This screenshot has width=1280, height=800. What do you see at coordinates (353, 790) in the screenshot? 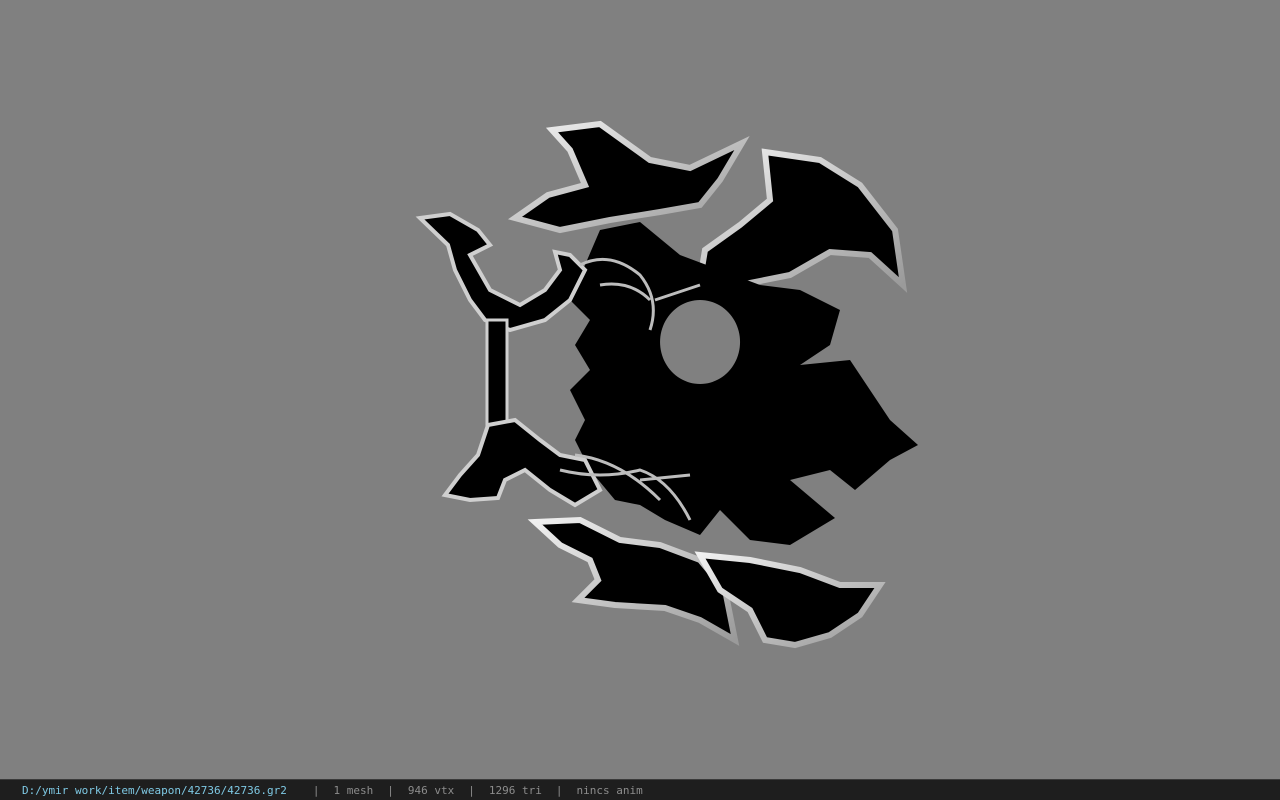
I see `mesh-count: 1 mesh` at bounding box center [353, 790].